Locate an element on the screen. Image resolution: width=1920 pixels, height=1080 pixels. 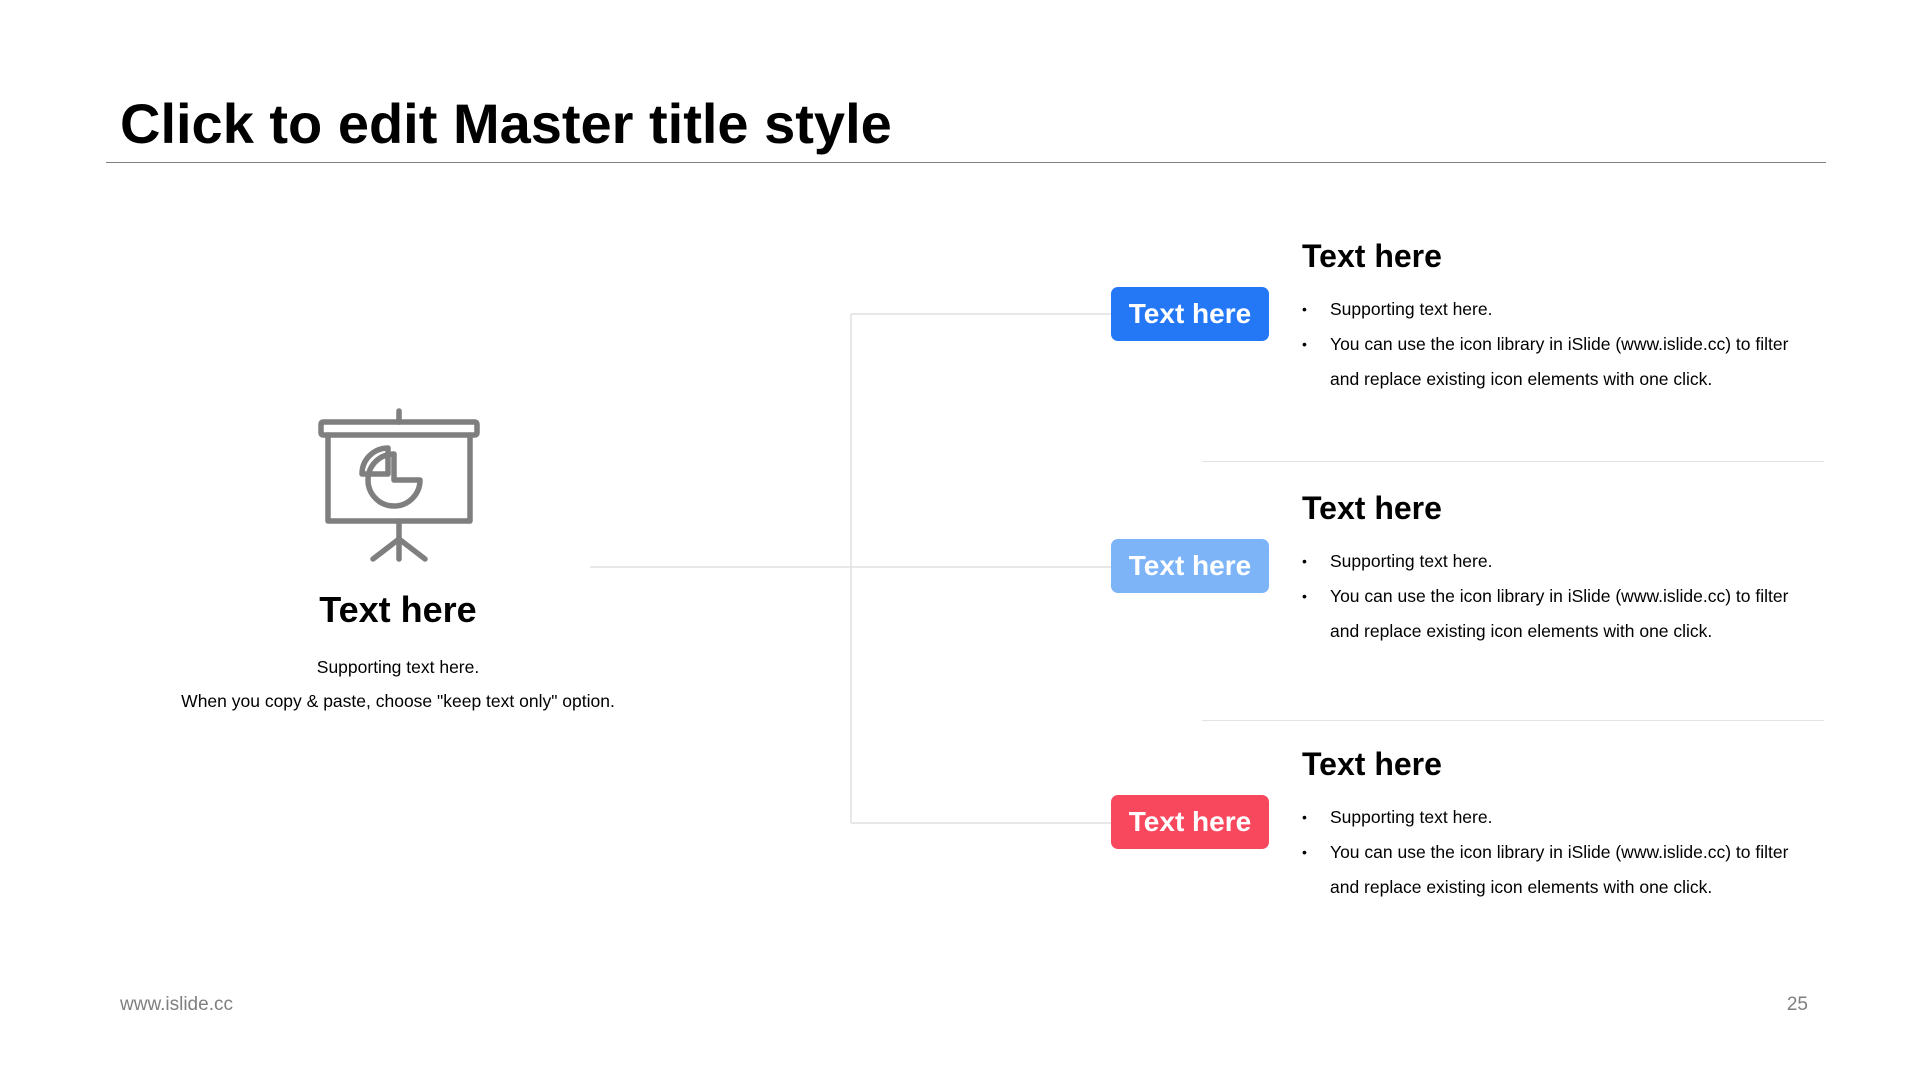
tag-label-1: Text here is located at coordinates (1190, 314).